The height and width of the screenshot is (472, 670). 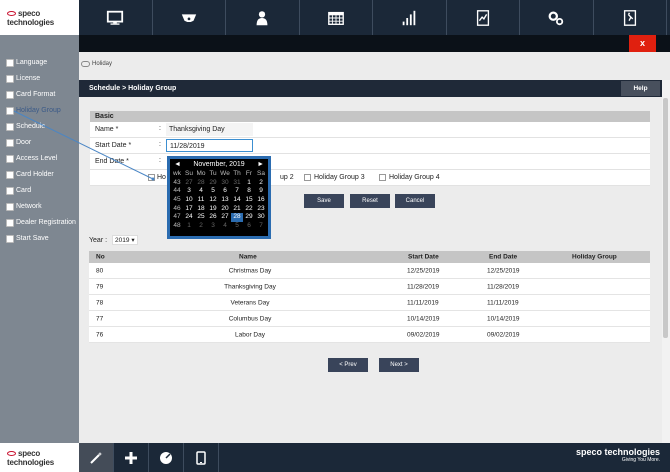 I want to click on mobile-button, so click(x=201, y=457).